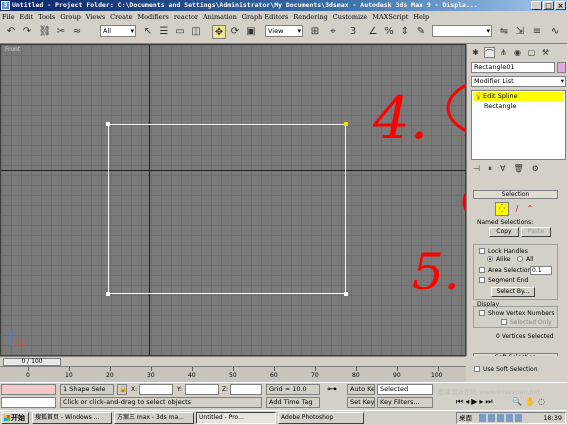  What do you see at coordinates (405, 32) in the screenshot?
I see `spinner-snap-icon: ⇕` at bounding box center [405, 32].